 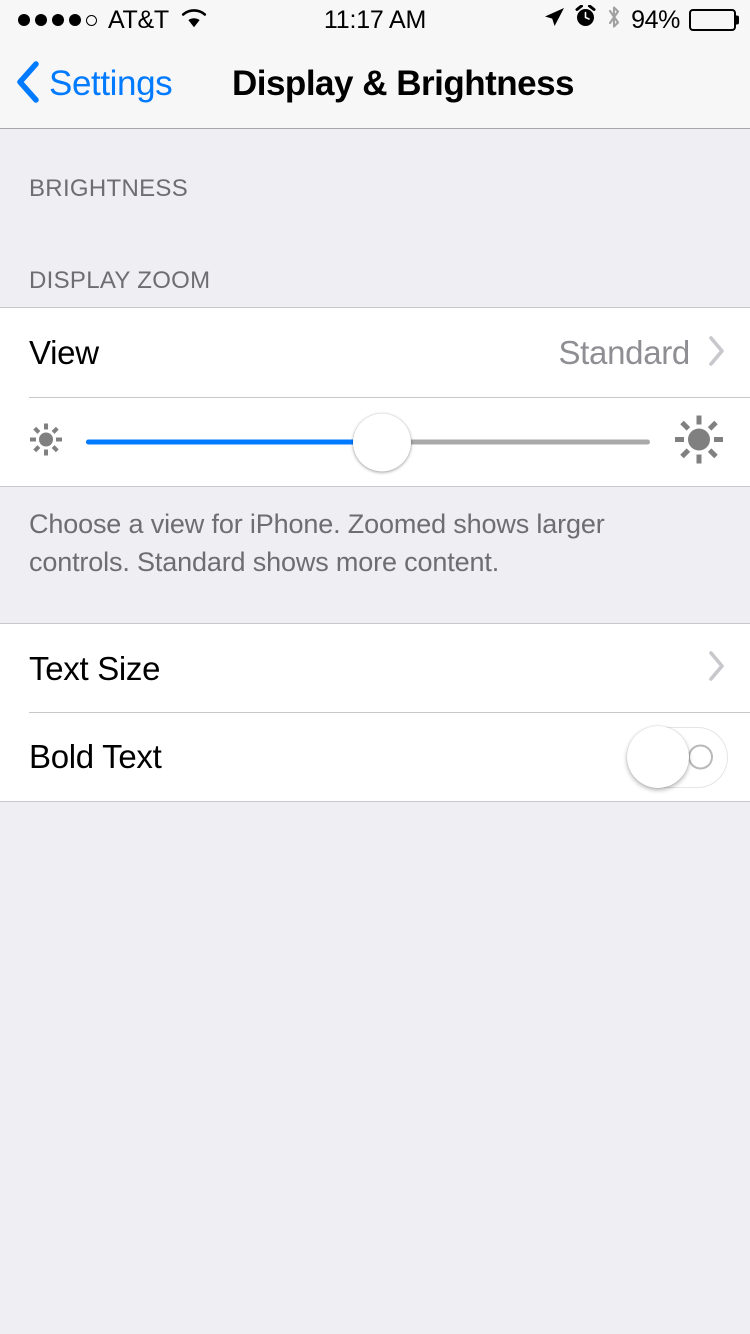 I want to click on row-brightness-slider, so click(x=375, y=442).